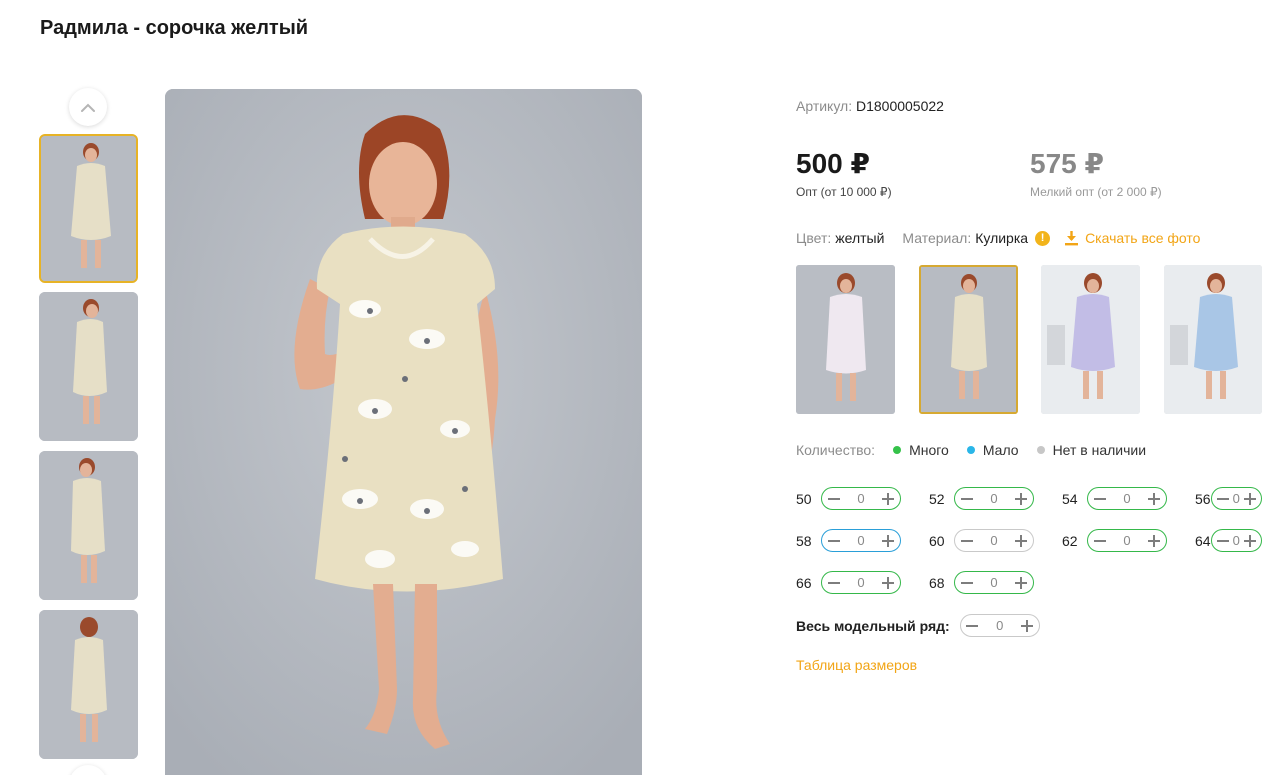 The height and width of the screenshot is (775, 1262). What do you see at coordinates (1000, 450) in the screenshot?
I see `legend-label-few: Мало` at bounding box center [1000, 450].